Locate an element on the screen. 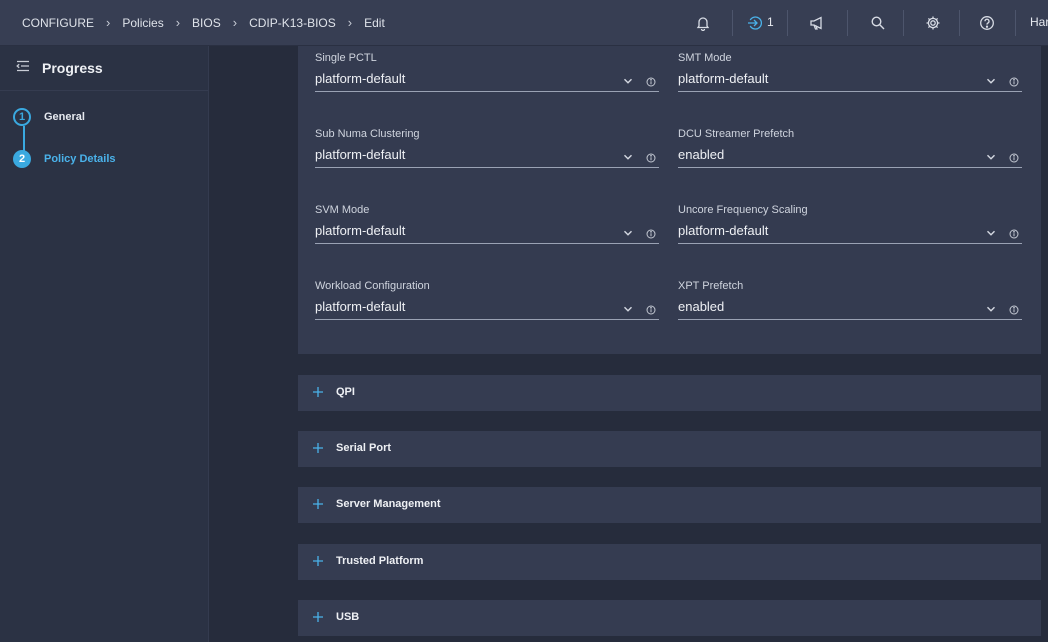  field-label: SVM Mode is located at coordinates (342, 210).